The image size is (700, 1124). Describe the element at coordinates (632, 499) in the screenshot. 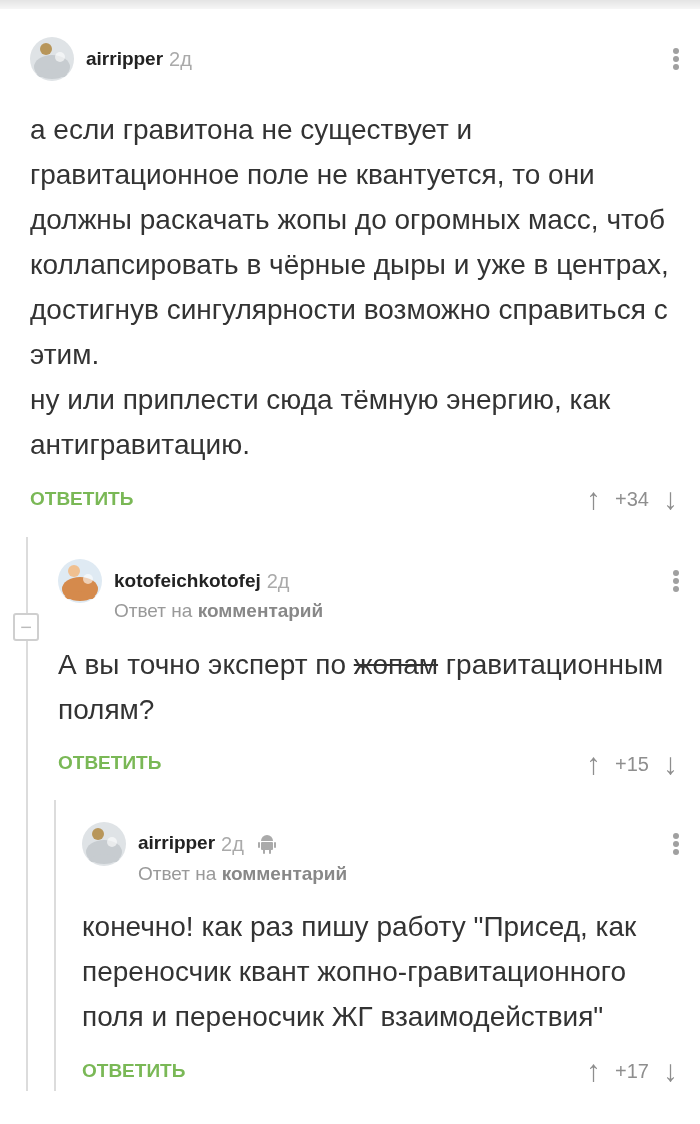

I see `rating-score: +34` at that location.